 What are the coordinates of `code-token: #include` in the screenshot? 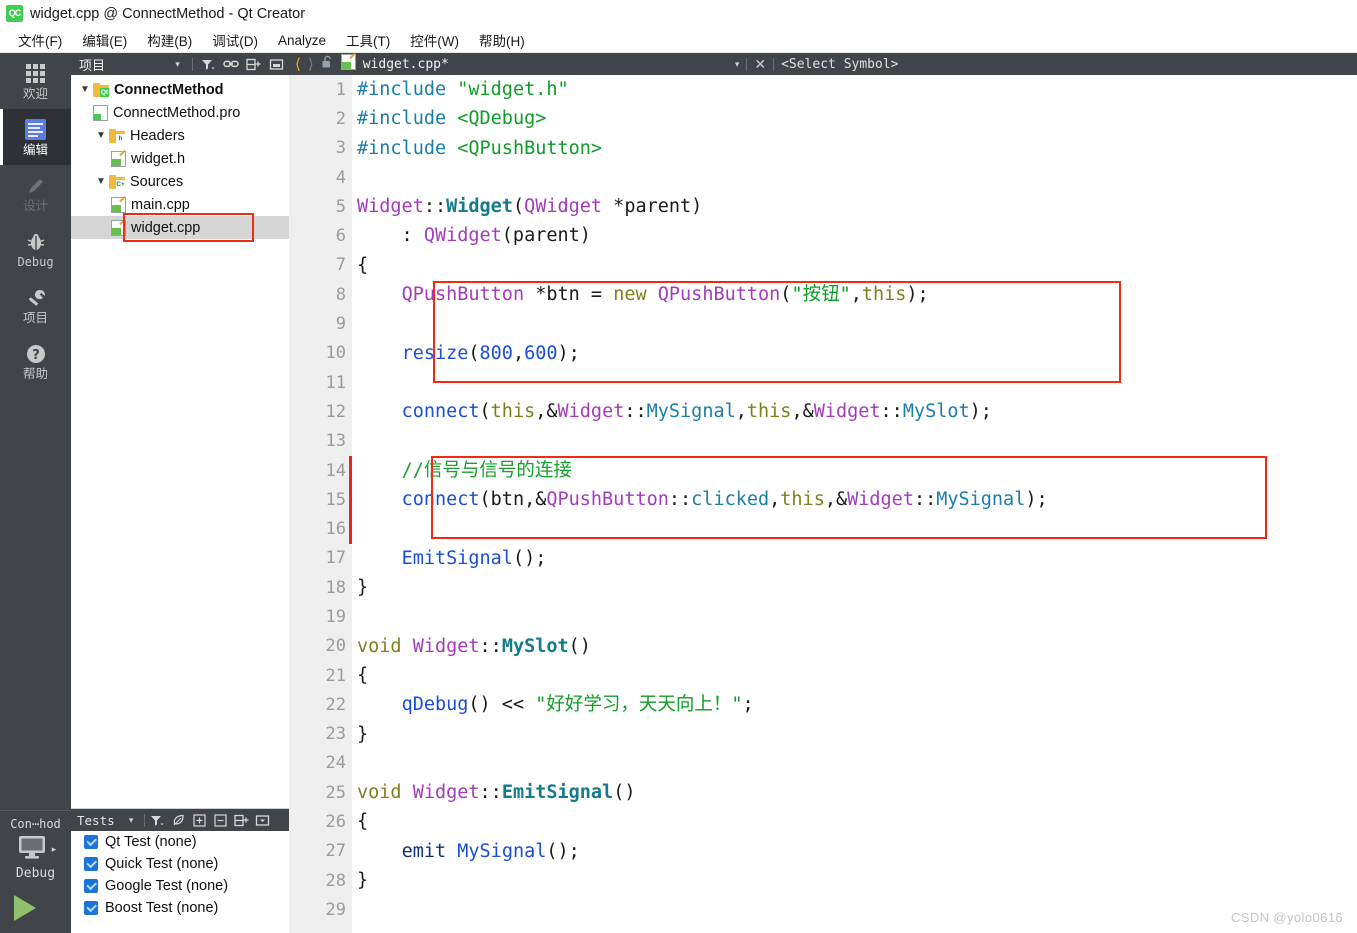 It's located at (407, 148).